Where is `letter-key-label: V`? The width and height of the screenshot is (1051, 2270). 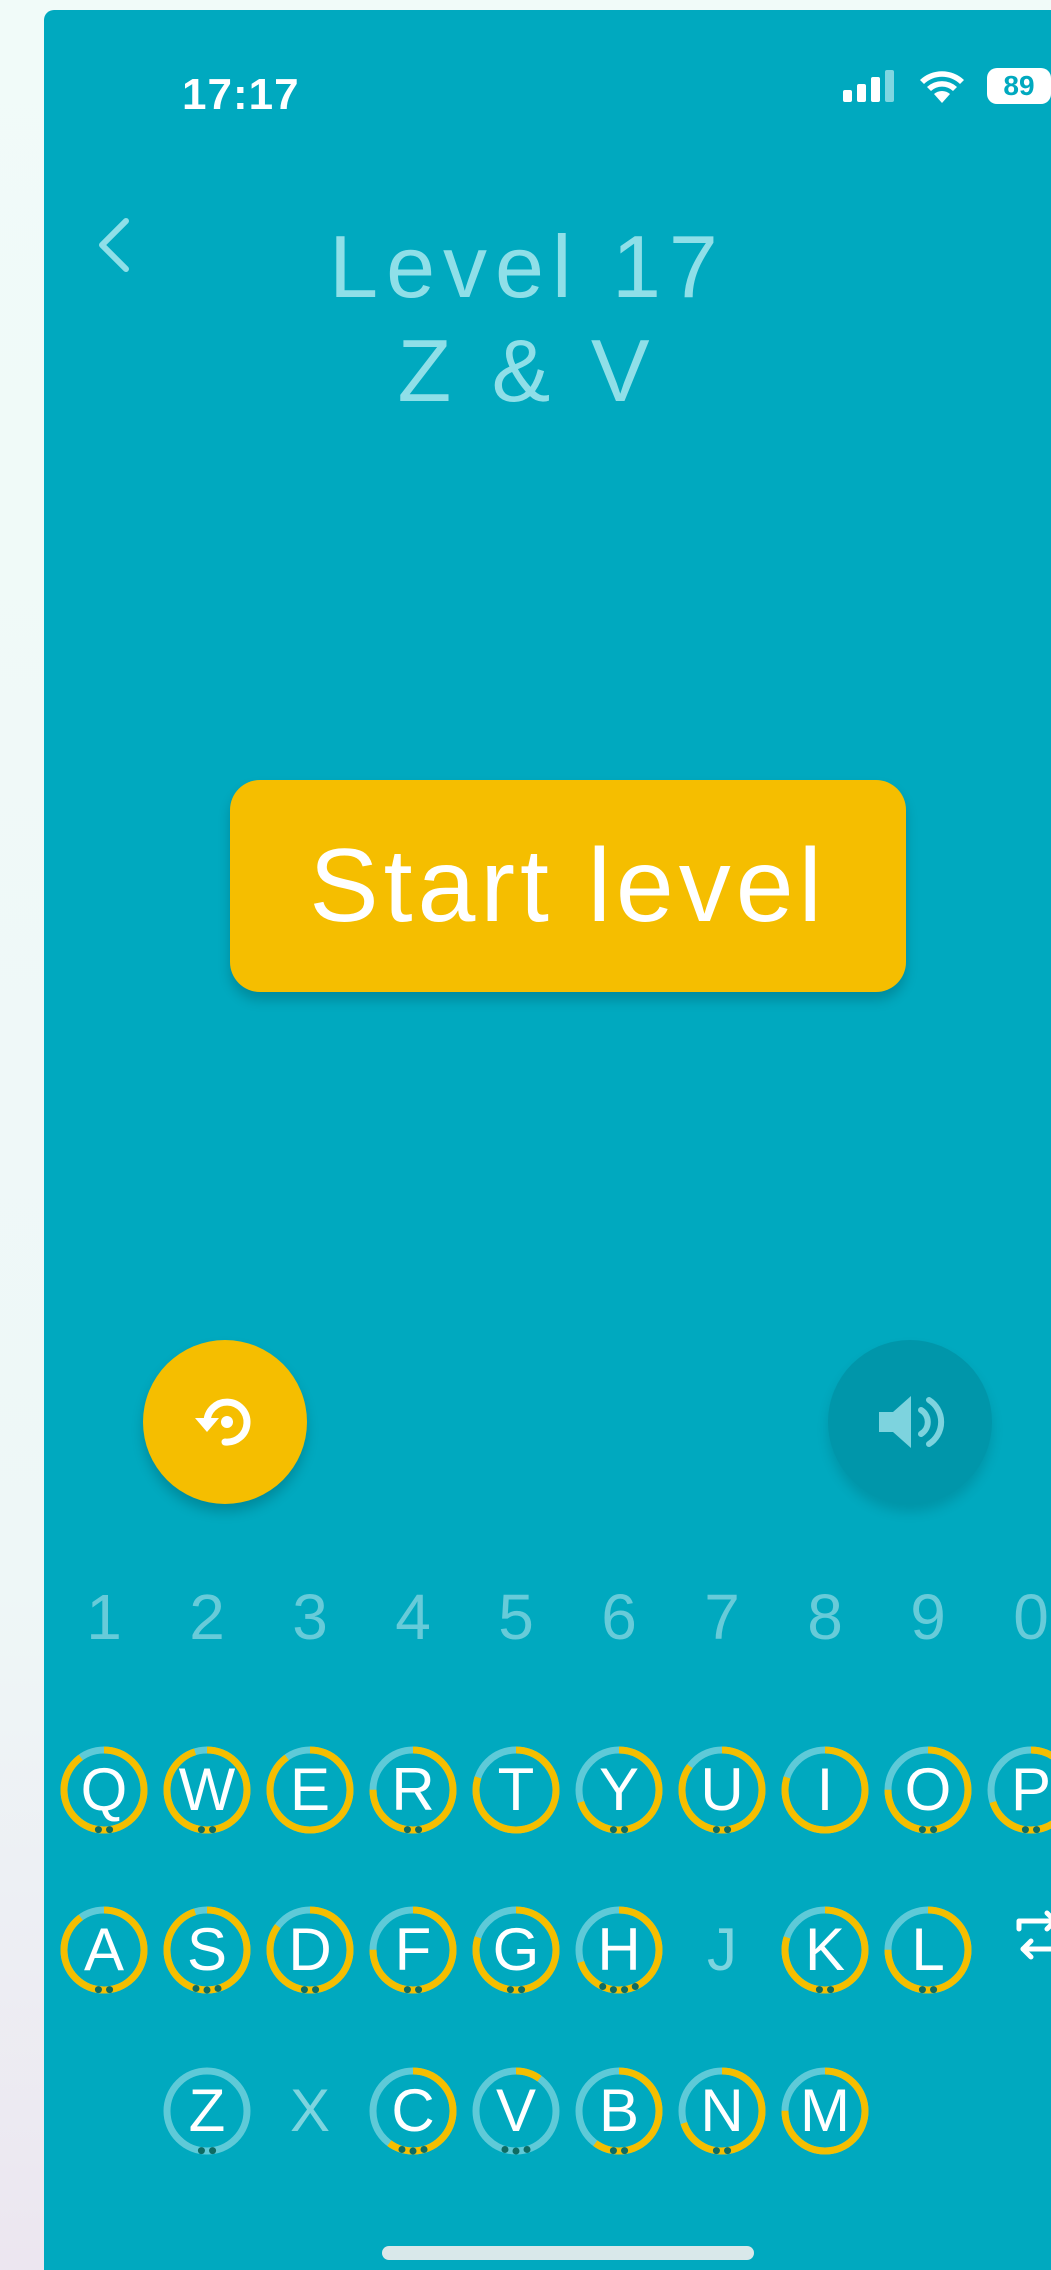
letter-key-label: V is located at coordinates (516, 2110).